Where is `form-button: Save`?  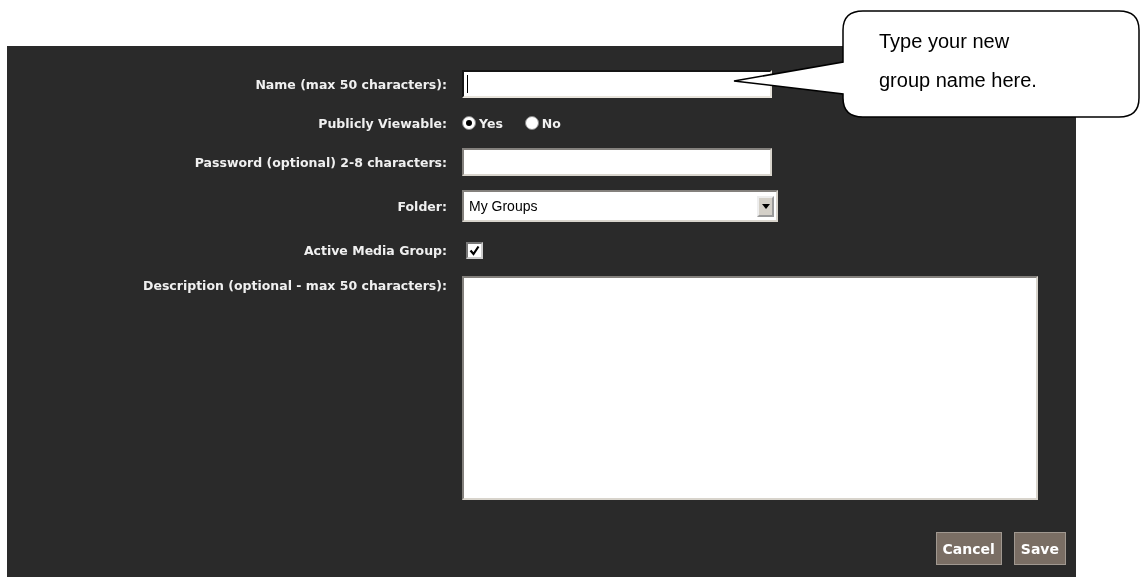
form-button: Save is located at coordinates (1039, 548).